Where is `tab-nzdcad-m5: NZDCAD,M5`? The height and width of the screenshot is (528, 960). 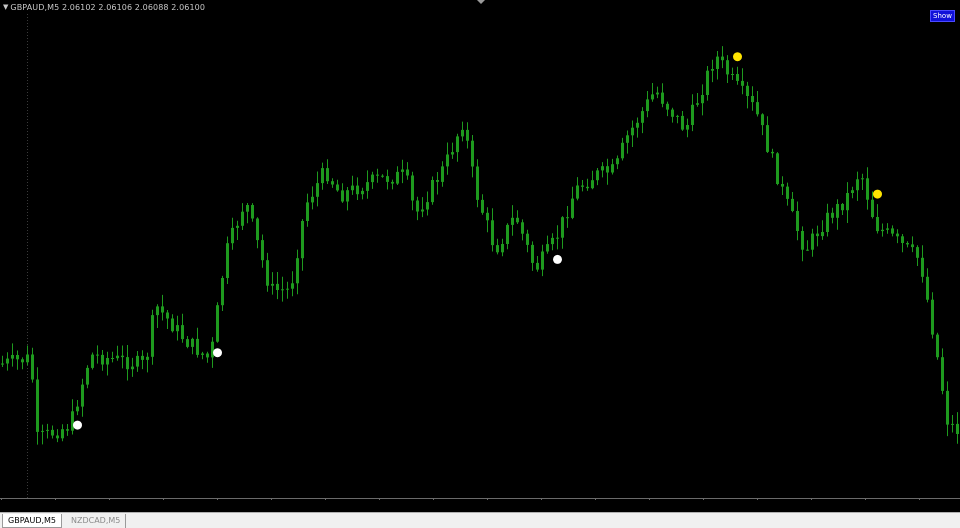 tab-nzdcad-m5: NZDCAD,M5 is located at coordinates (96, 521).